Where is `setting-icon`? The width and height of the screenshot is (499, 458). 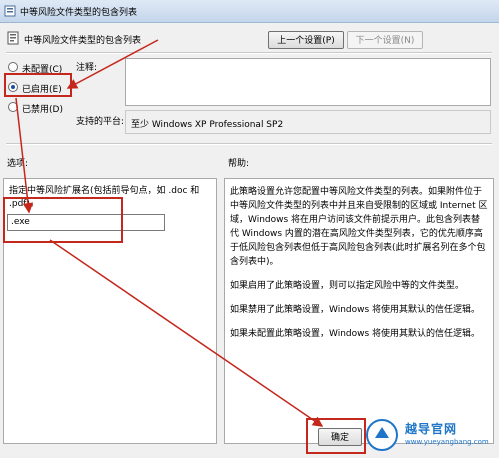 setting-icon is located at coordinates (13, 38).